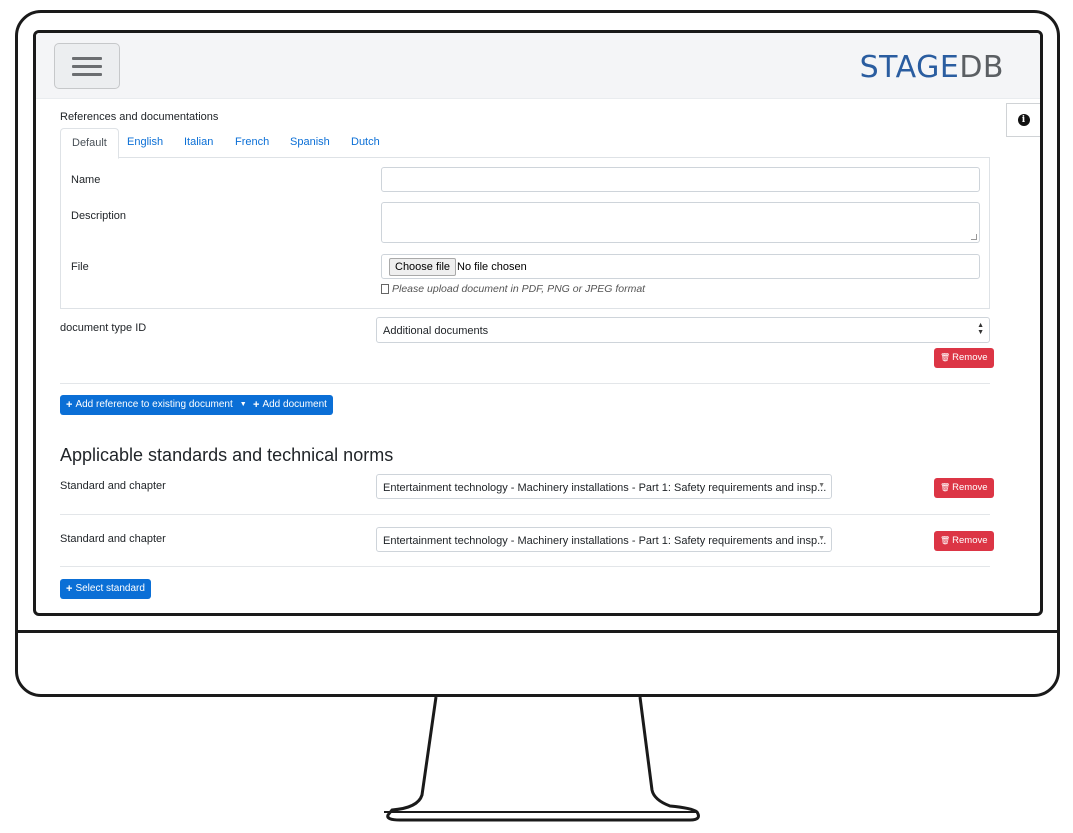 This screenshot has height=833, width=1073. Describe the element at coordinates (683, 330) in the screenshot. I see `document-type-select: Additional documents ▲ ▼` at that location.